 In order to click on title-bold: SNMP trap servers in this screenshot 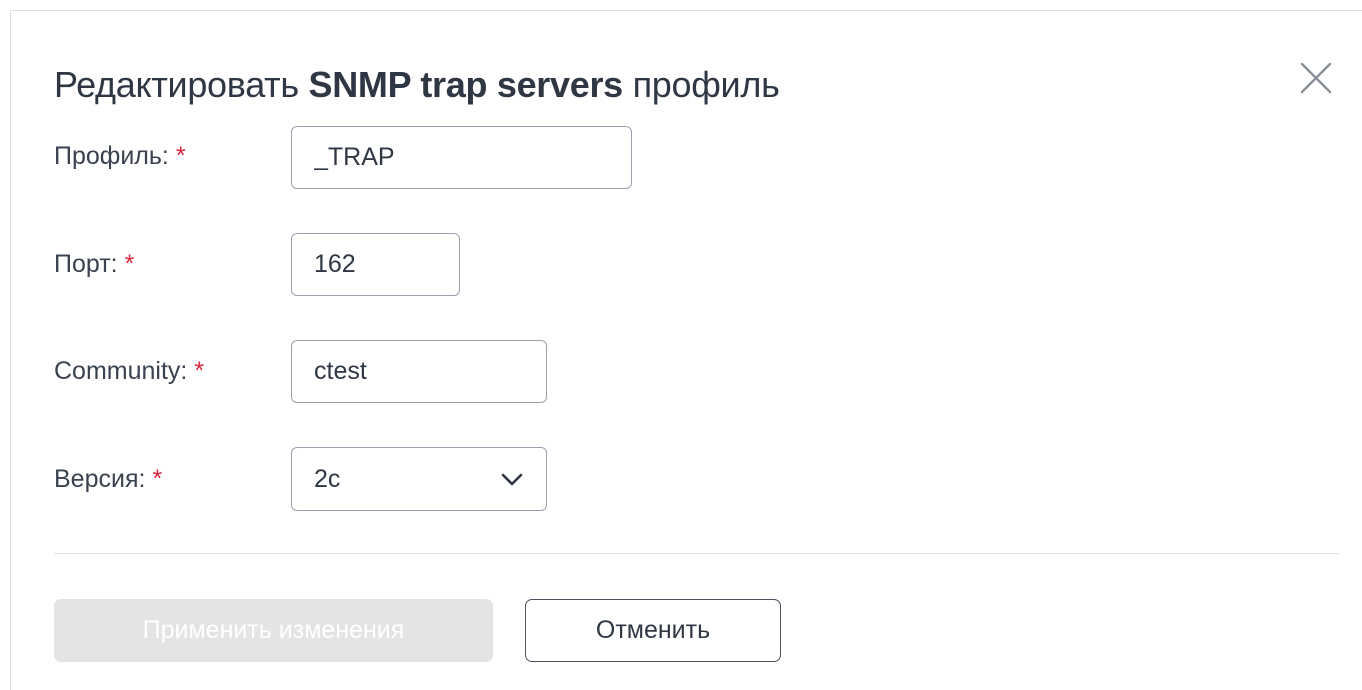, I will do `click(465, 84)`.